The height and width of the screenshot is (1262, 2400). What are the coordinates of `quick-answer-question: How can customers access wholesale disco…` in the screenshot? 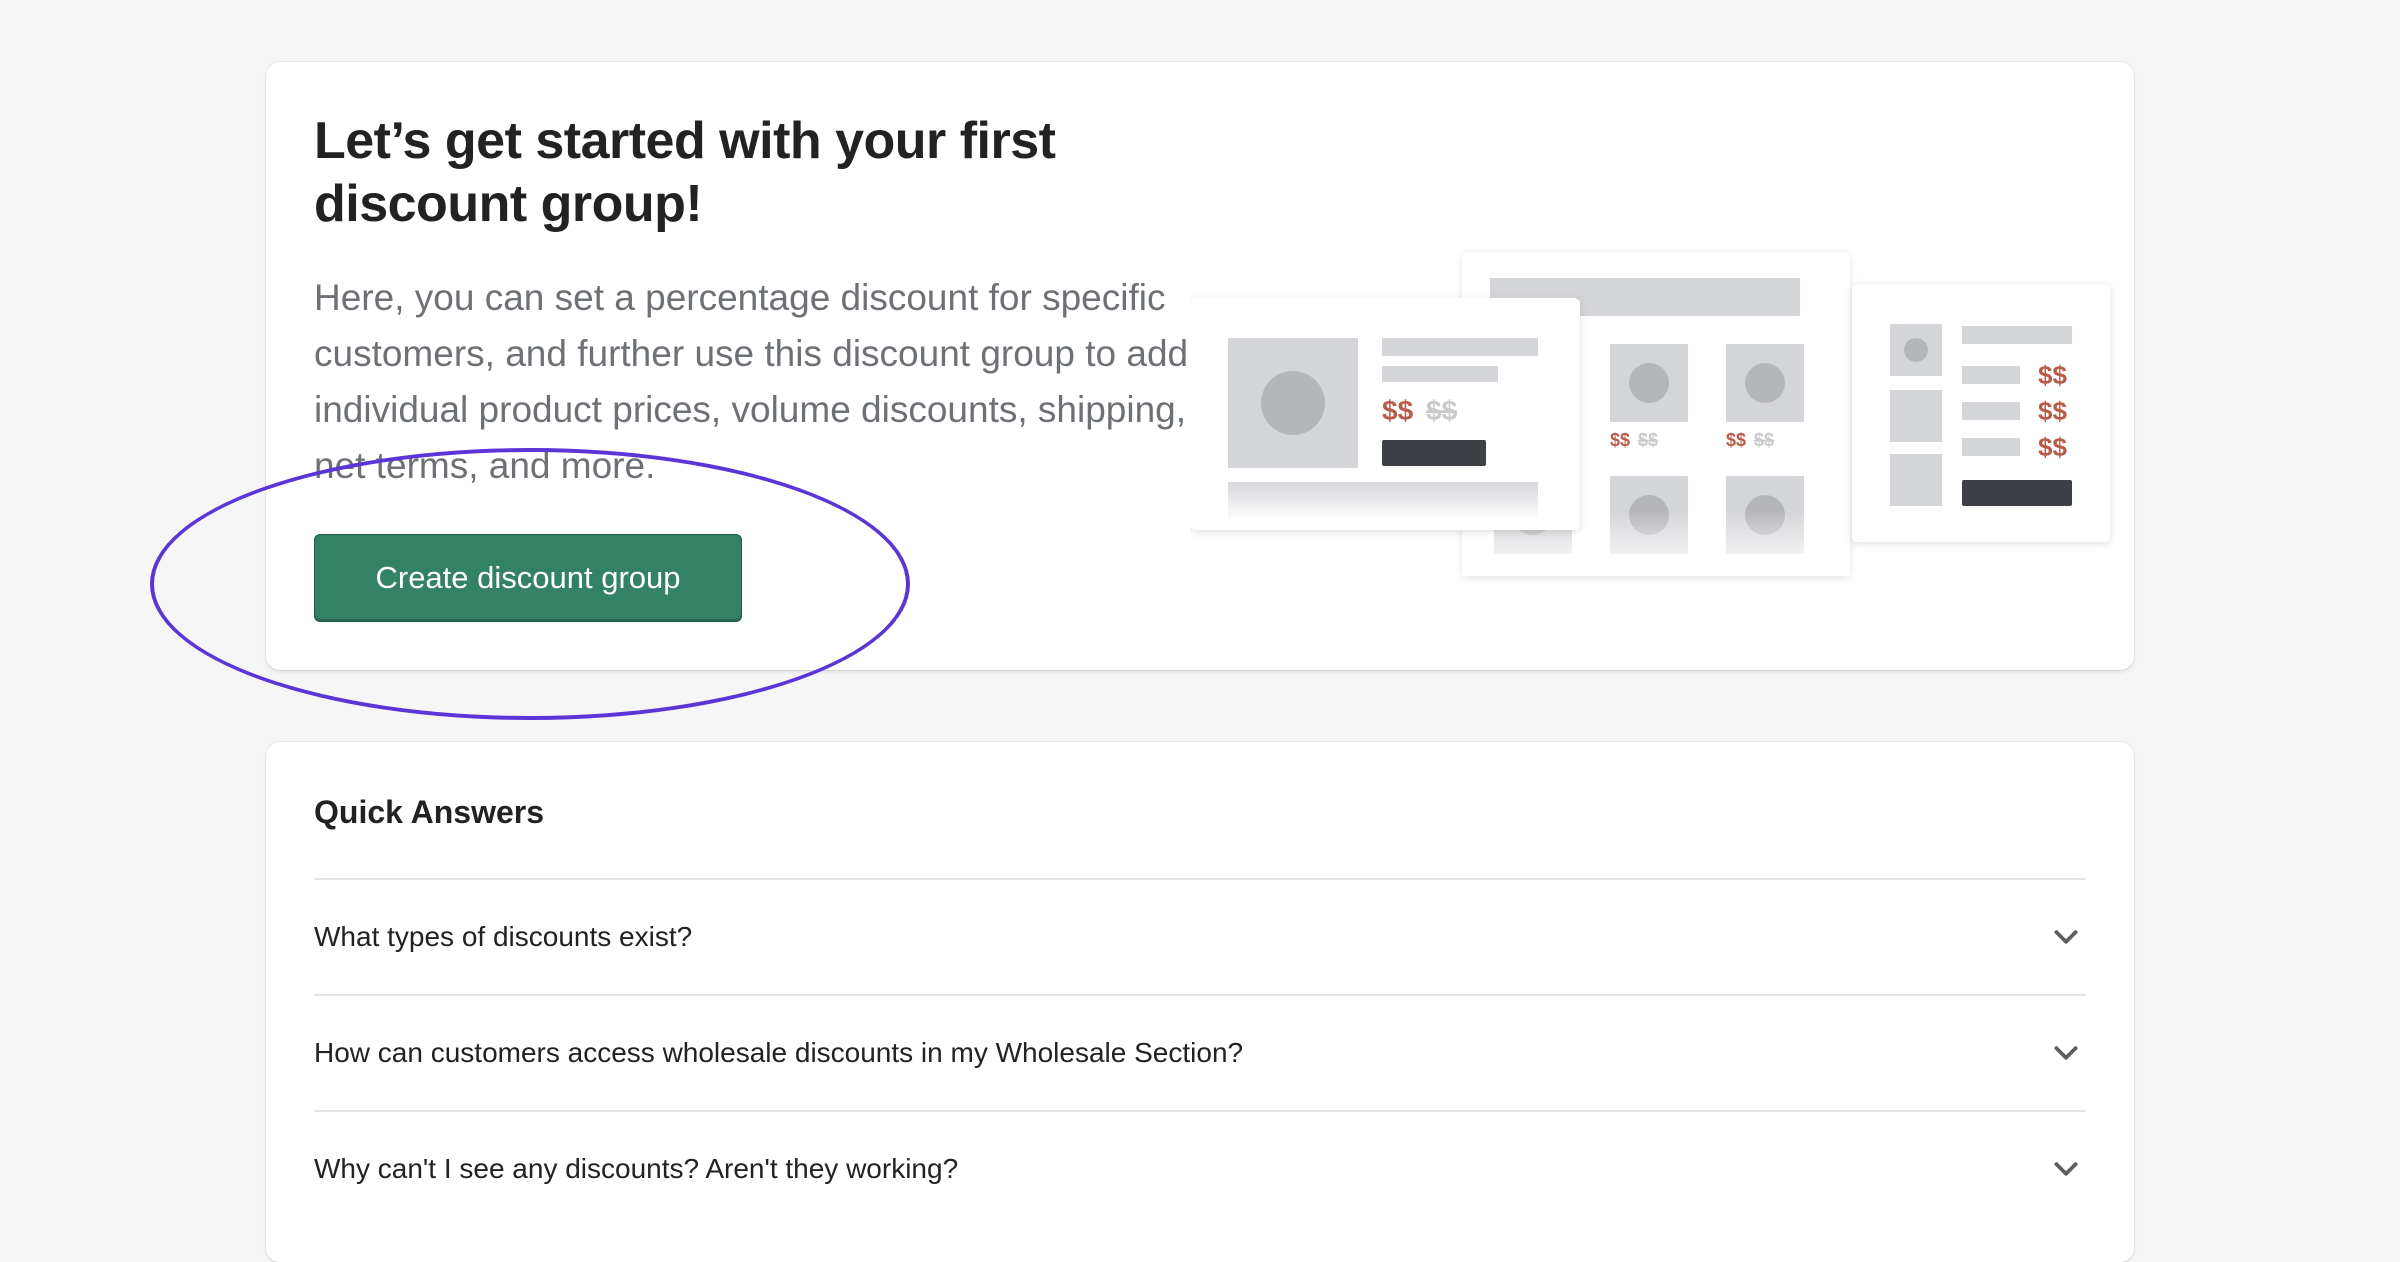 It's located at (779, 1052).